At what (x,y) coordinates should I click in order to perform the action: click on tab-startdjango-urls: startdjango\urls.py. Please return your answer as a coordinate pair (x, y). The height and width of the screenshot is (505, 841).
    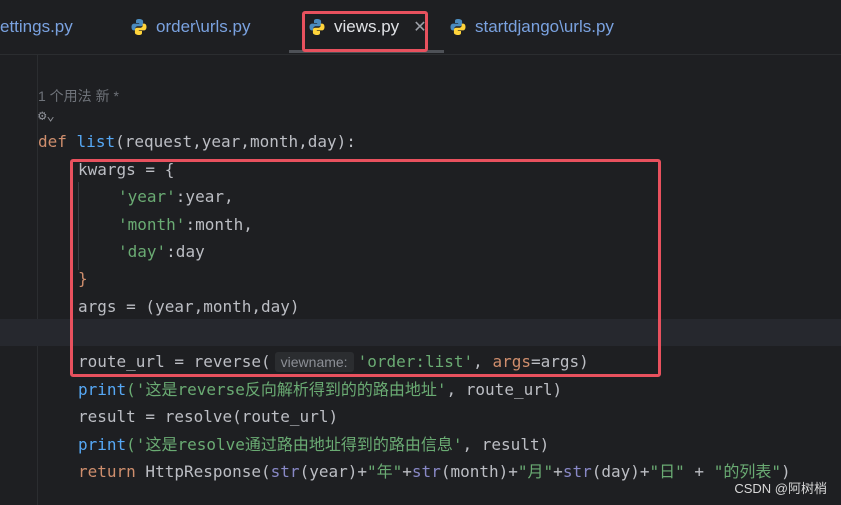
    Looking at the image, I should click on (531, 27).